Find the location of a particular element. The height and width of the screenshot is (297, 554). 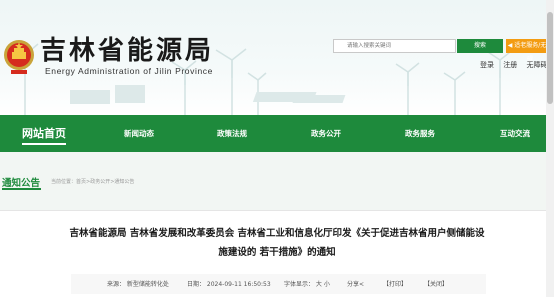

nav-government-affairs: 政务公开 is located at coordinates (326, 133).